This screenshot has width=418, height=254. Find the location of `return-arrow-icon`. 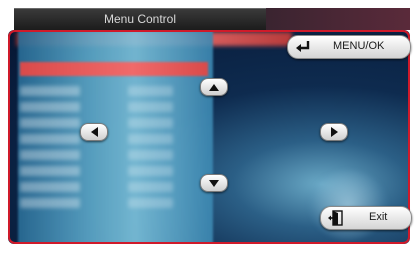

return-arrow-icon is located at coordinates (303, 47).